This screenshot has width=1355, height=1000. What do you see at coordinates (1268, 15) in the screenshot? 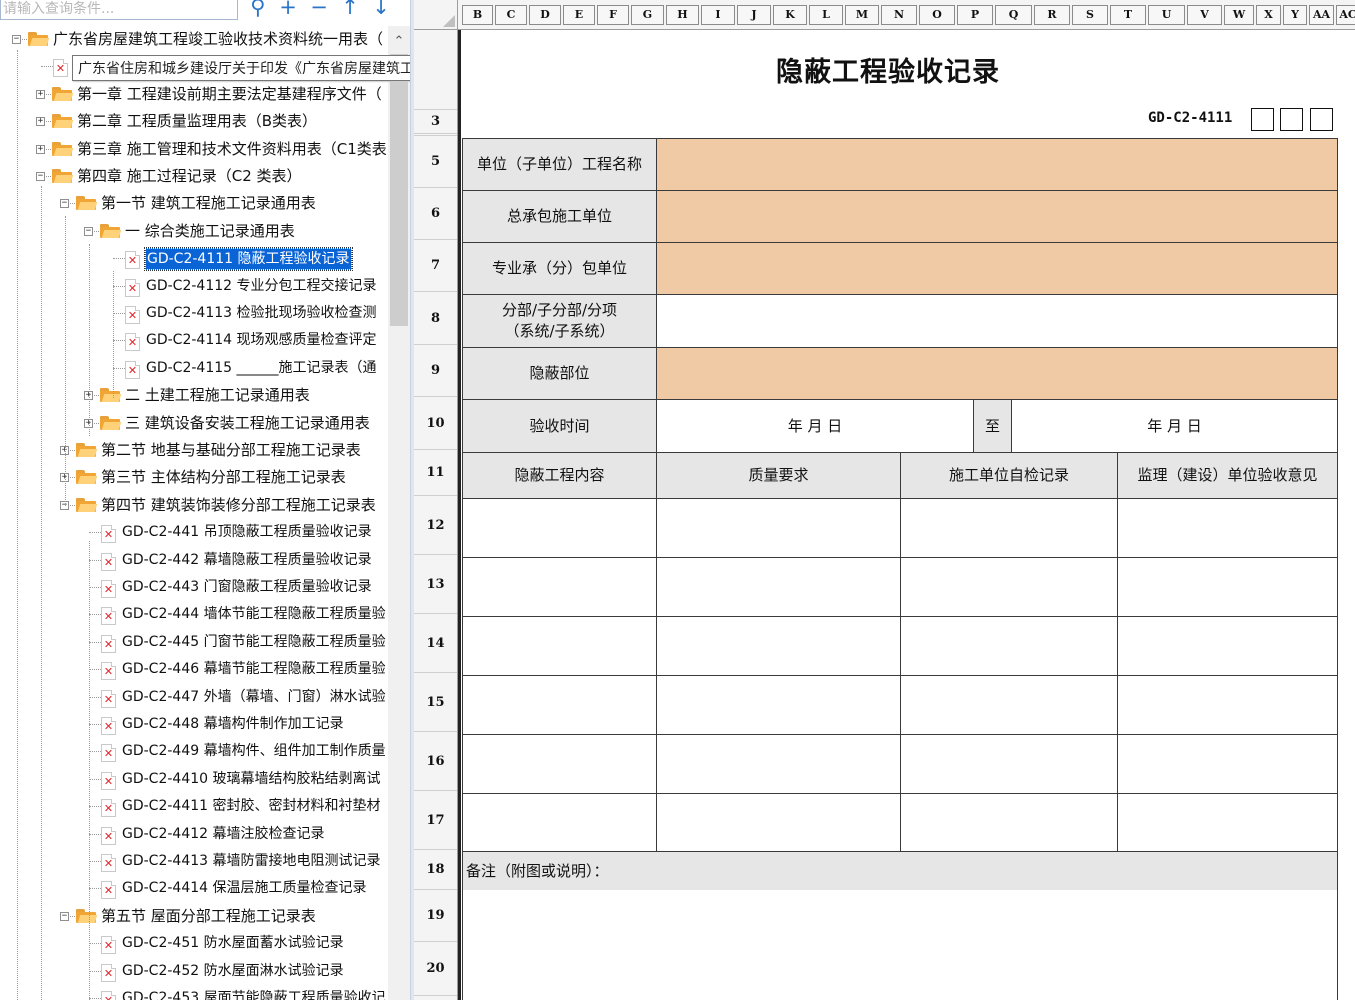
I see `column-header: X` at bounding box center [1268, 15].